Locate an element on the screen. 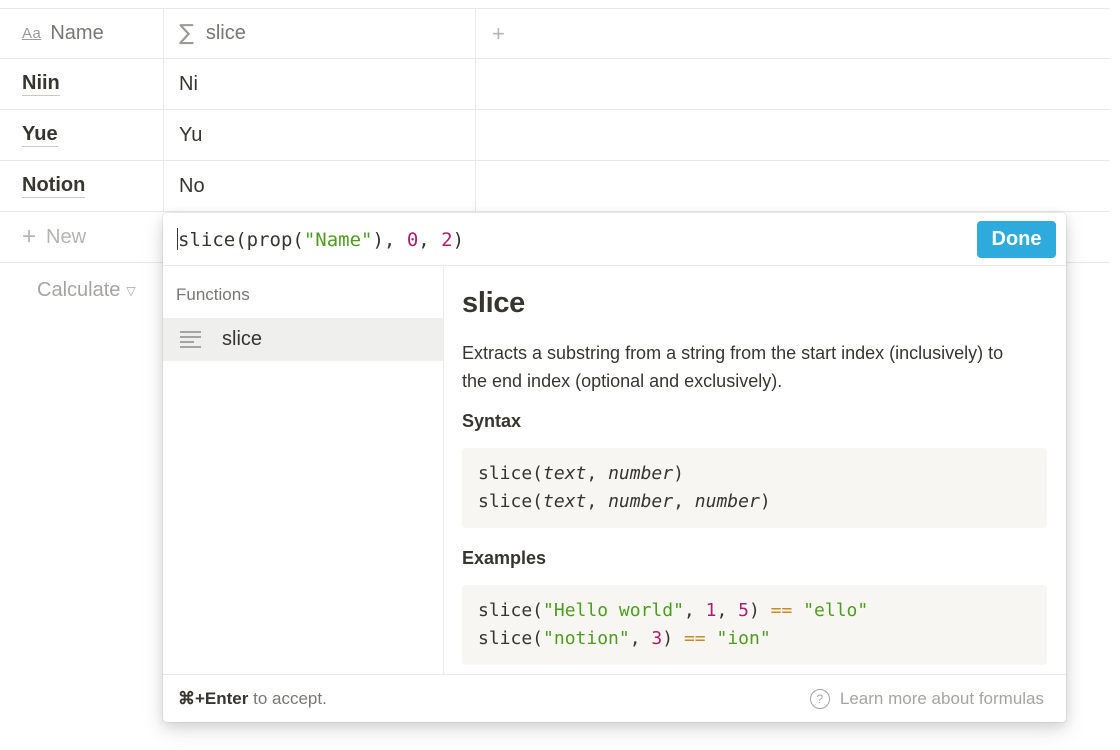 This screenshot has width=1120, height=750. text-property-icon: Aa is located at coordinates (32, 33).